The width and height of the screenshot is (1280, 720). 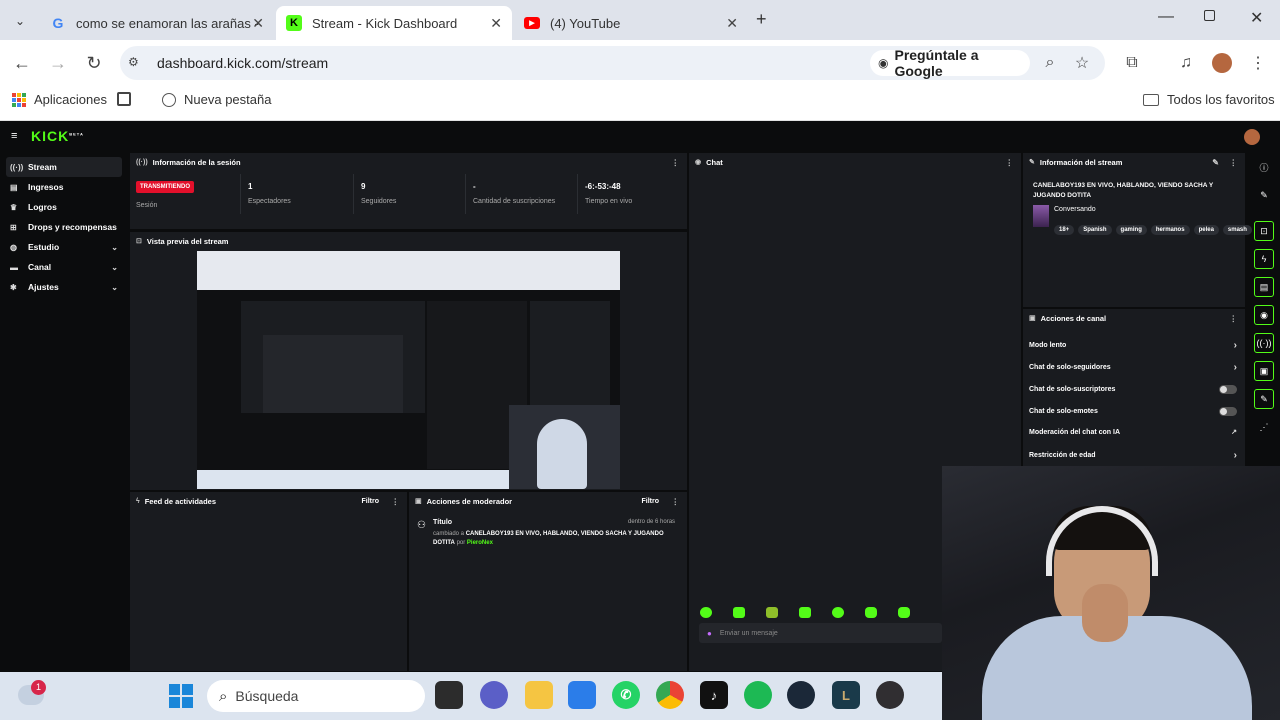 What do you see at coordinates (40, 267) in the screenshot?
I see `sidebar-label: Canal` at bounding box center [40, 267].